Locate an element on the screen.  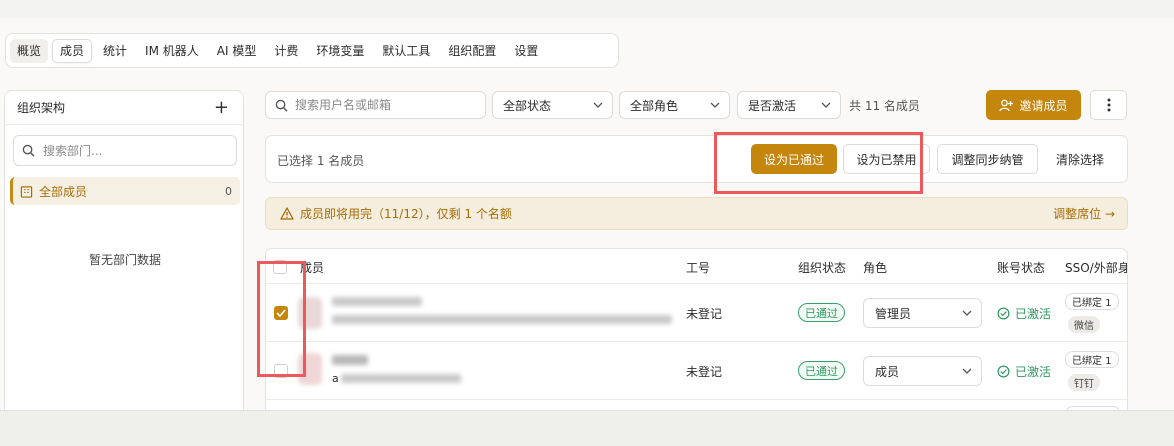
sidebar-title: 组织架构 is located at coordinates (41, 108).